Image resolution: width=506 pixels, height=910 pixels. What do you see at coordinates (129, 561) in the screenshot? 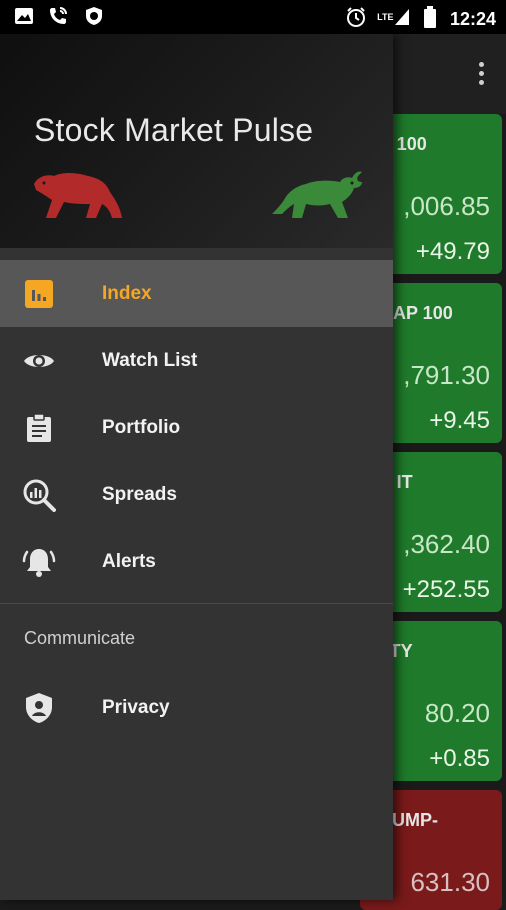
I see `nav-label-alerts: Alerts` at bounding box center [129, 561].